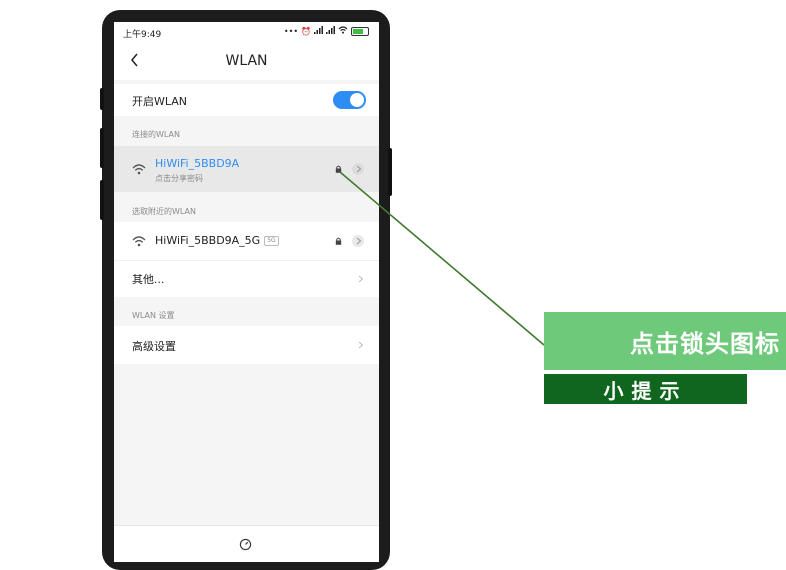 This screenshot has width=786, height=570. I want to click on section-label-connected: 连接的WLAN, so click(156, 134).